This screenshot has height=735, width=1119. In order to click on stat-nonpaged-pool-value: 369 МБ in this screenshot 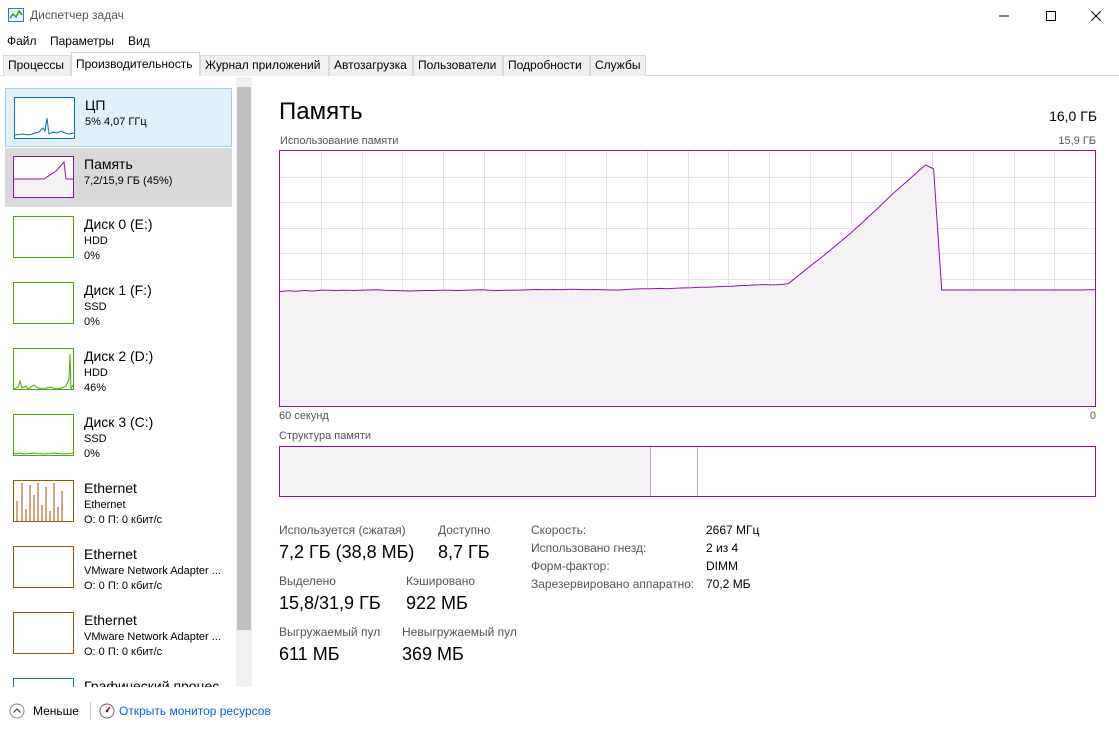, I will do `click(433, 654)`.